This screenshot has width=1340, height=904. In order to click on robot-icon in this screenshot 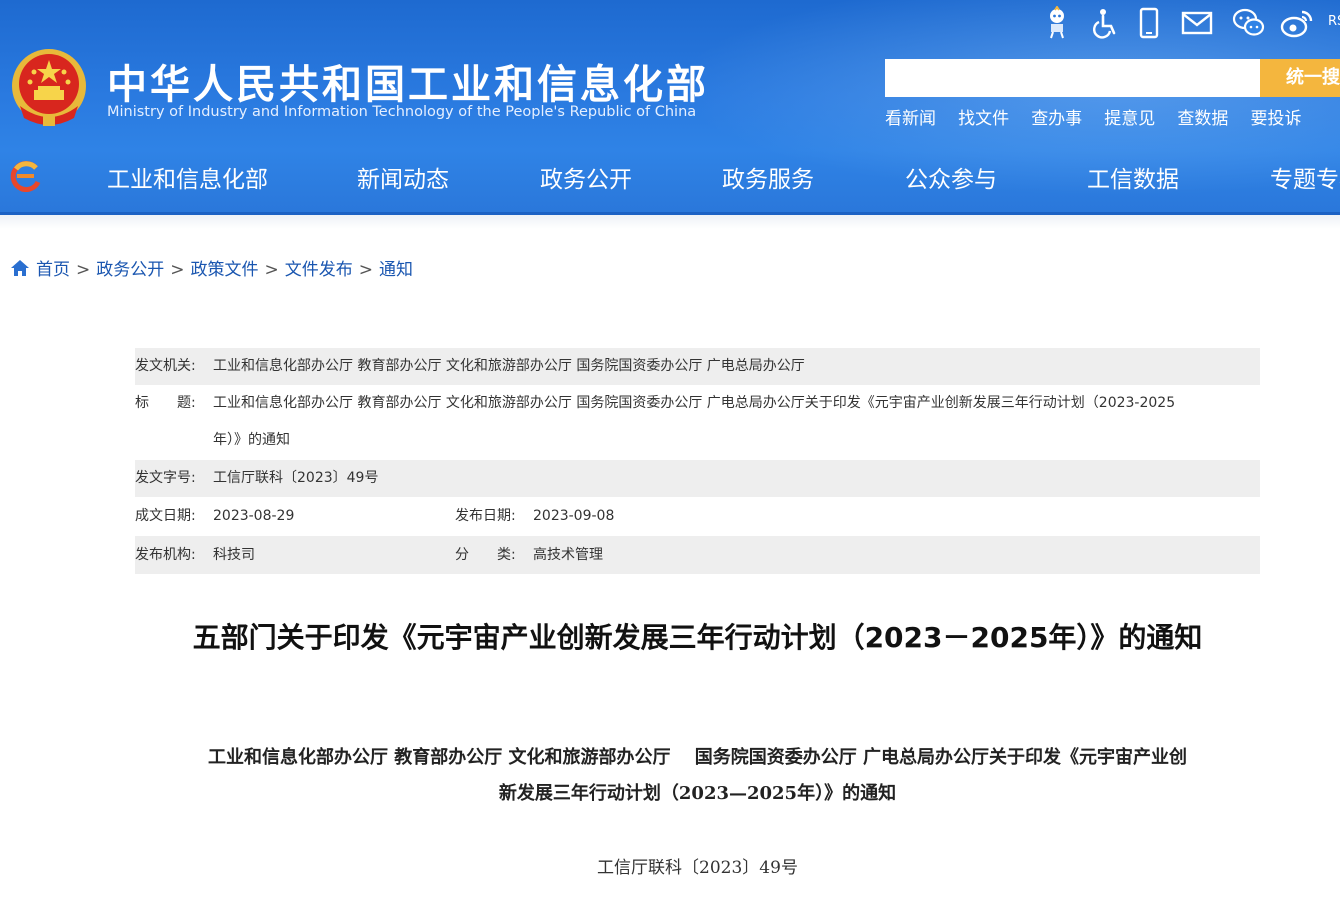, I will do `click(1057, 23)`.